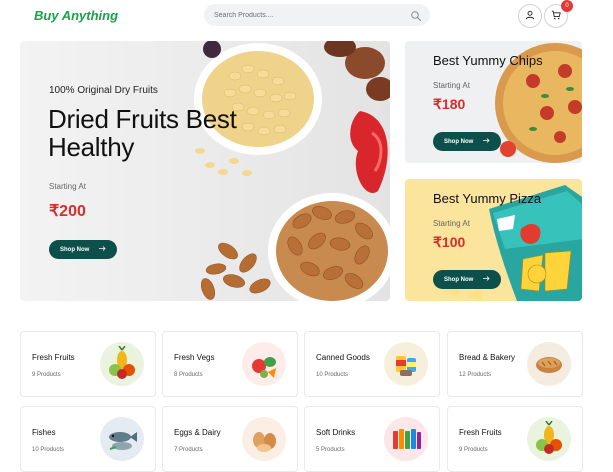 Image resolution: width=613 pixels, height=472 pixels. I want to click on canned-goods-icon, so click(406, 364).